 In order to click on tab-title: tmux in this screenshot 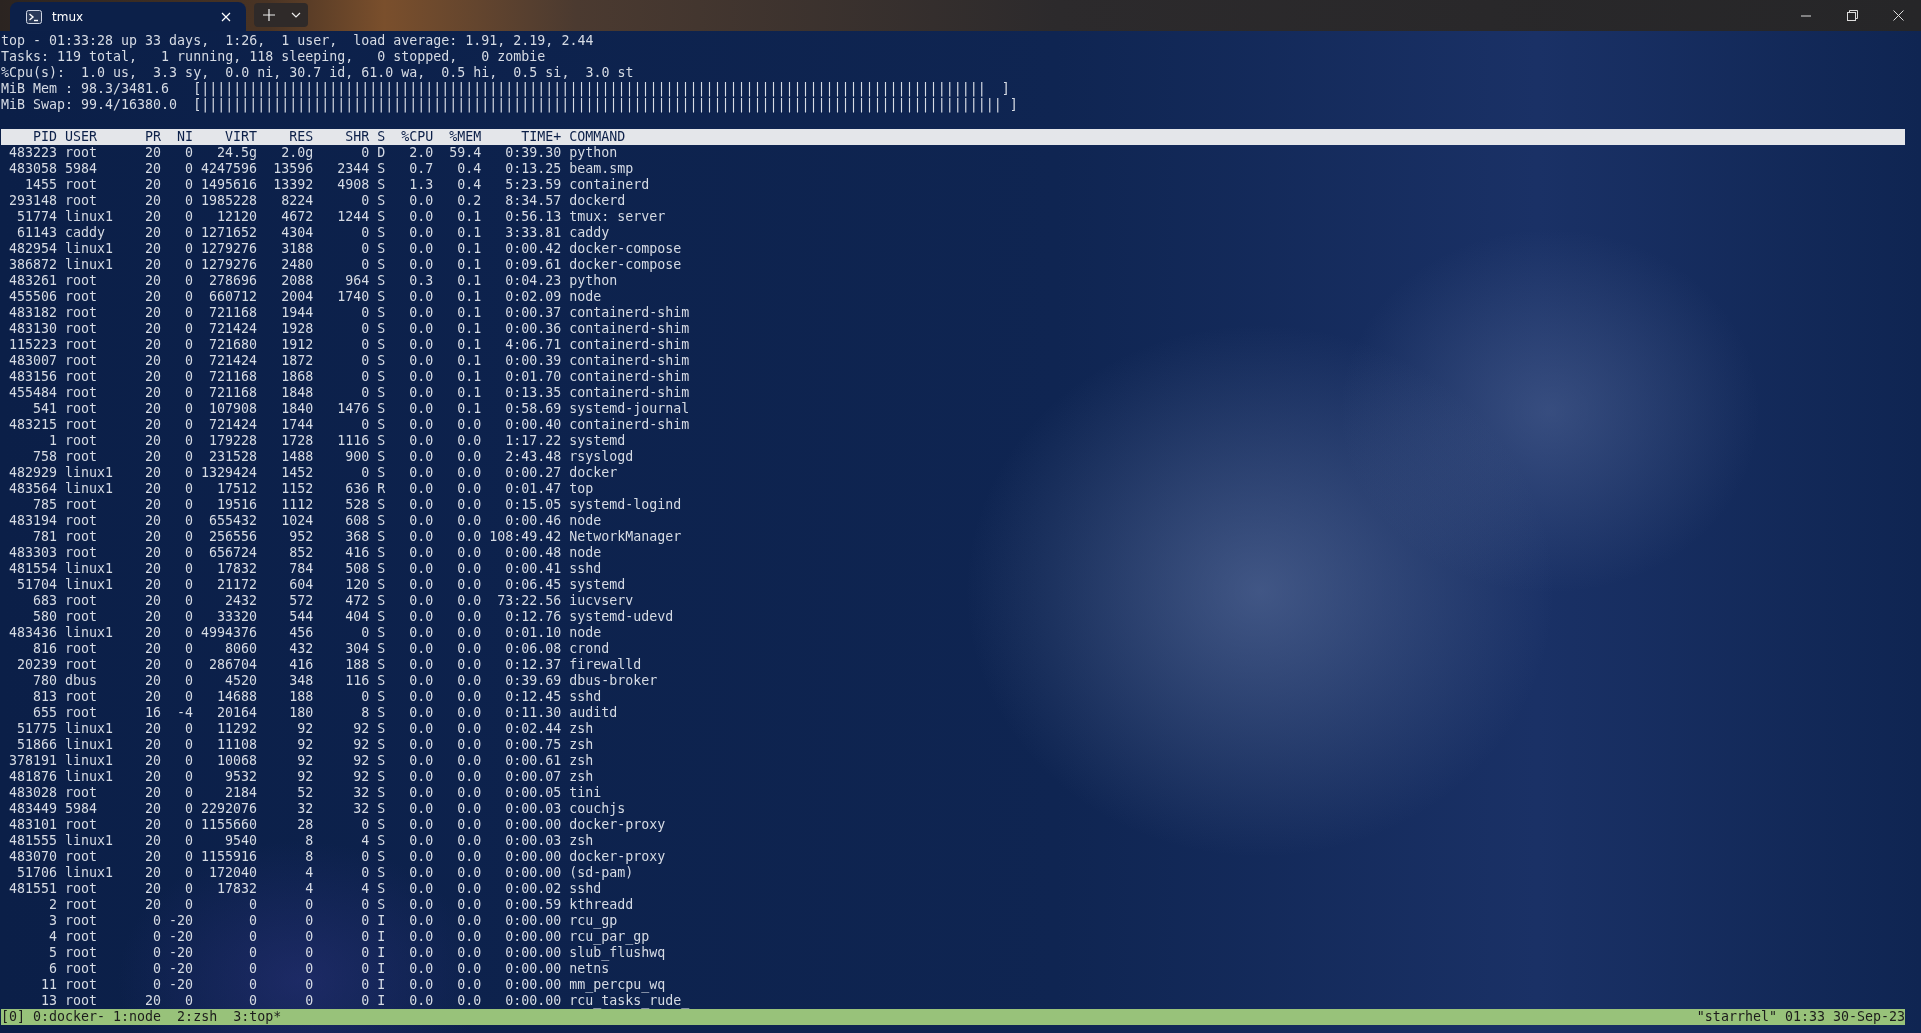, I will do `click(129, 16)`.